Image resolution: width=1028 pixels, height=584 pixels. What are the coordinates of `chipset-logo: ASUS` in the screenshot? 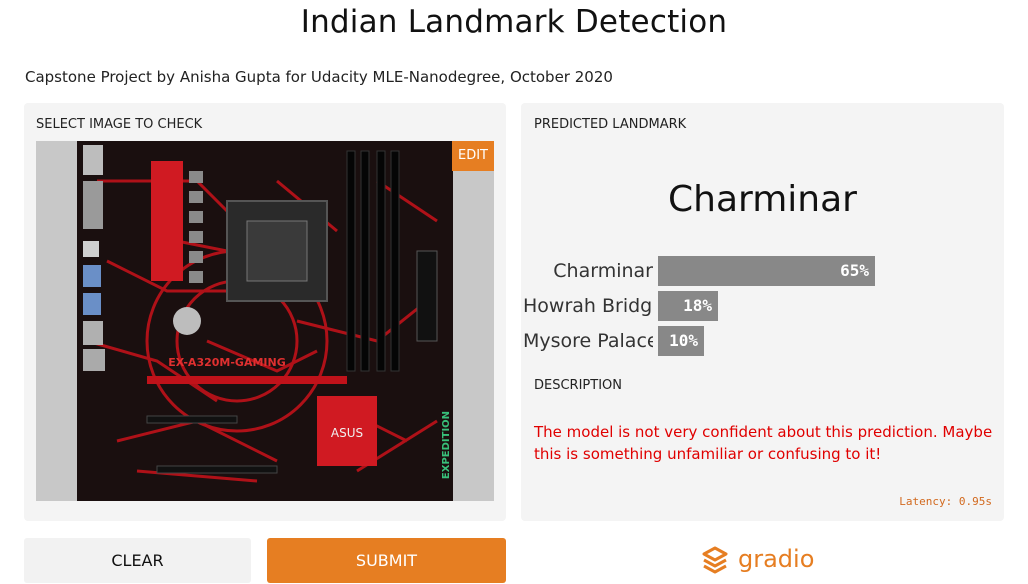 It's located at (347, 433).